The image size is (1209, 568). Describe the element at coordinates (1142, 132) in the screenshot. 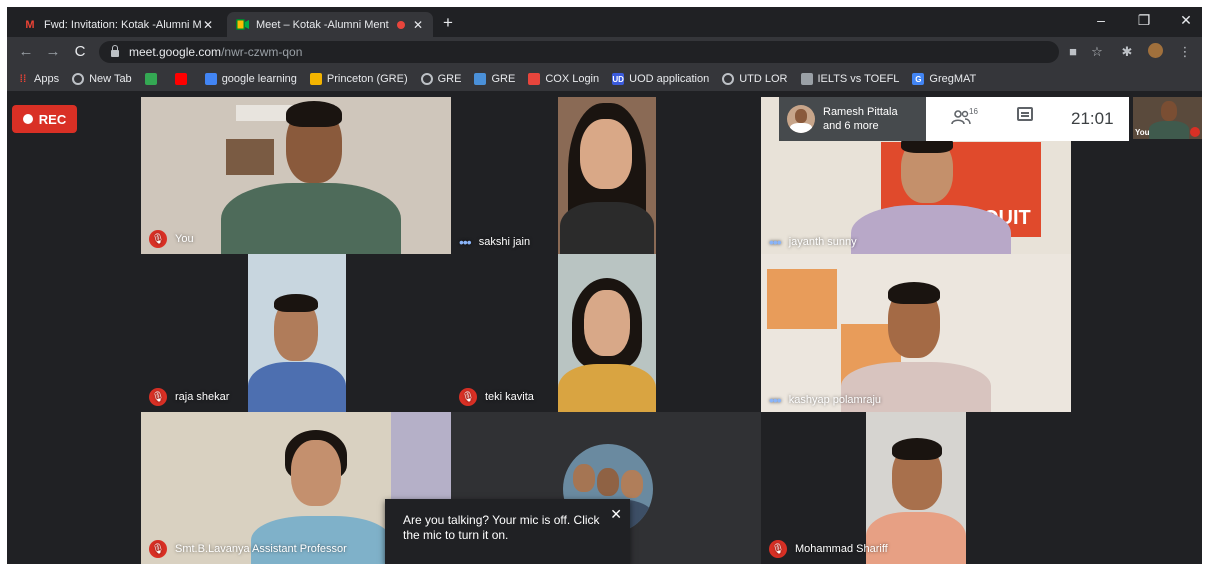

I see `self-view-label: You` at that location.